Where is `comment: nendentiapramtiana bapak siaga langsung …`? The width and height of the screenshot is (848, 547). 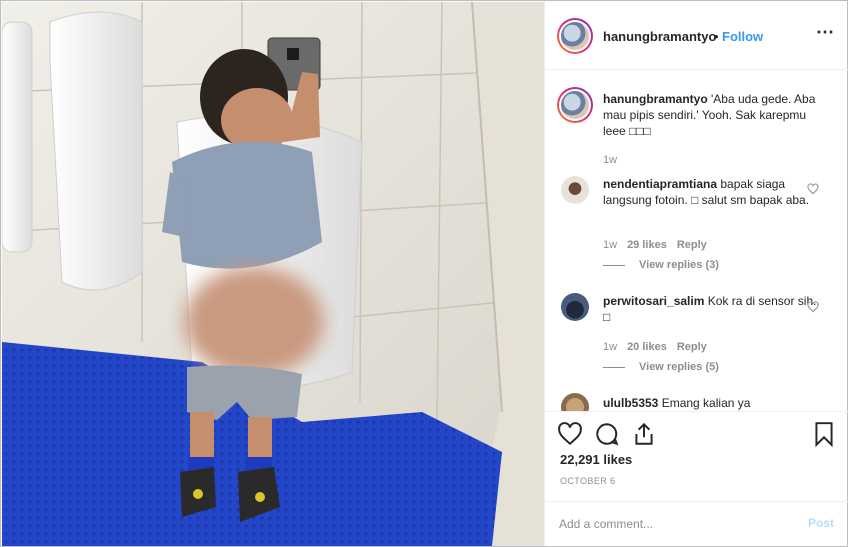 comment: nendentiapramtiana bapak siaga langsung … is located at coordinates (713, 192).